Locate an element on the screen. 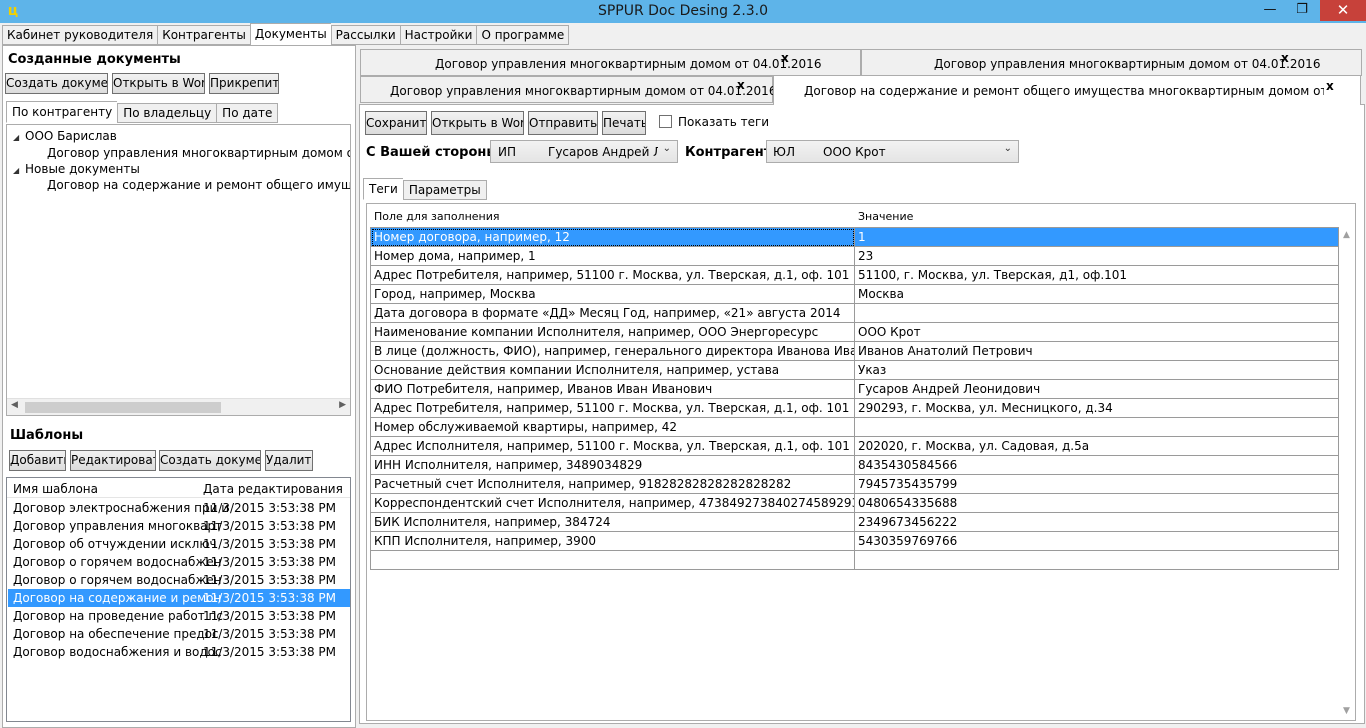 This screenshot has height=728, width=1366. column-header-value: Значение is located at coordinates (885, 216).